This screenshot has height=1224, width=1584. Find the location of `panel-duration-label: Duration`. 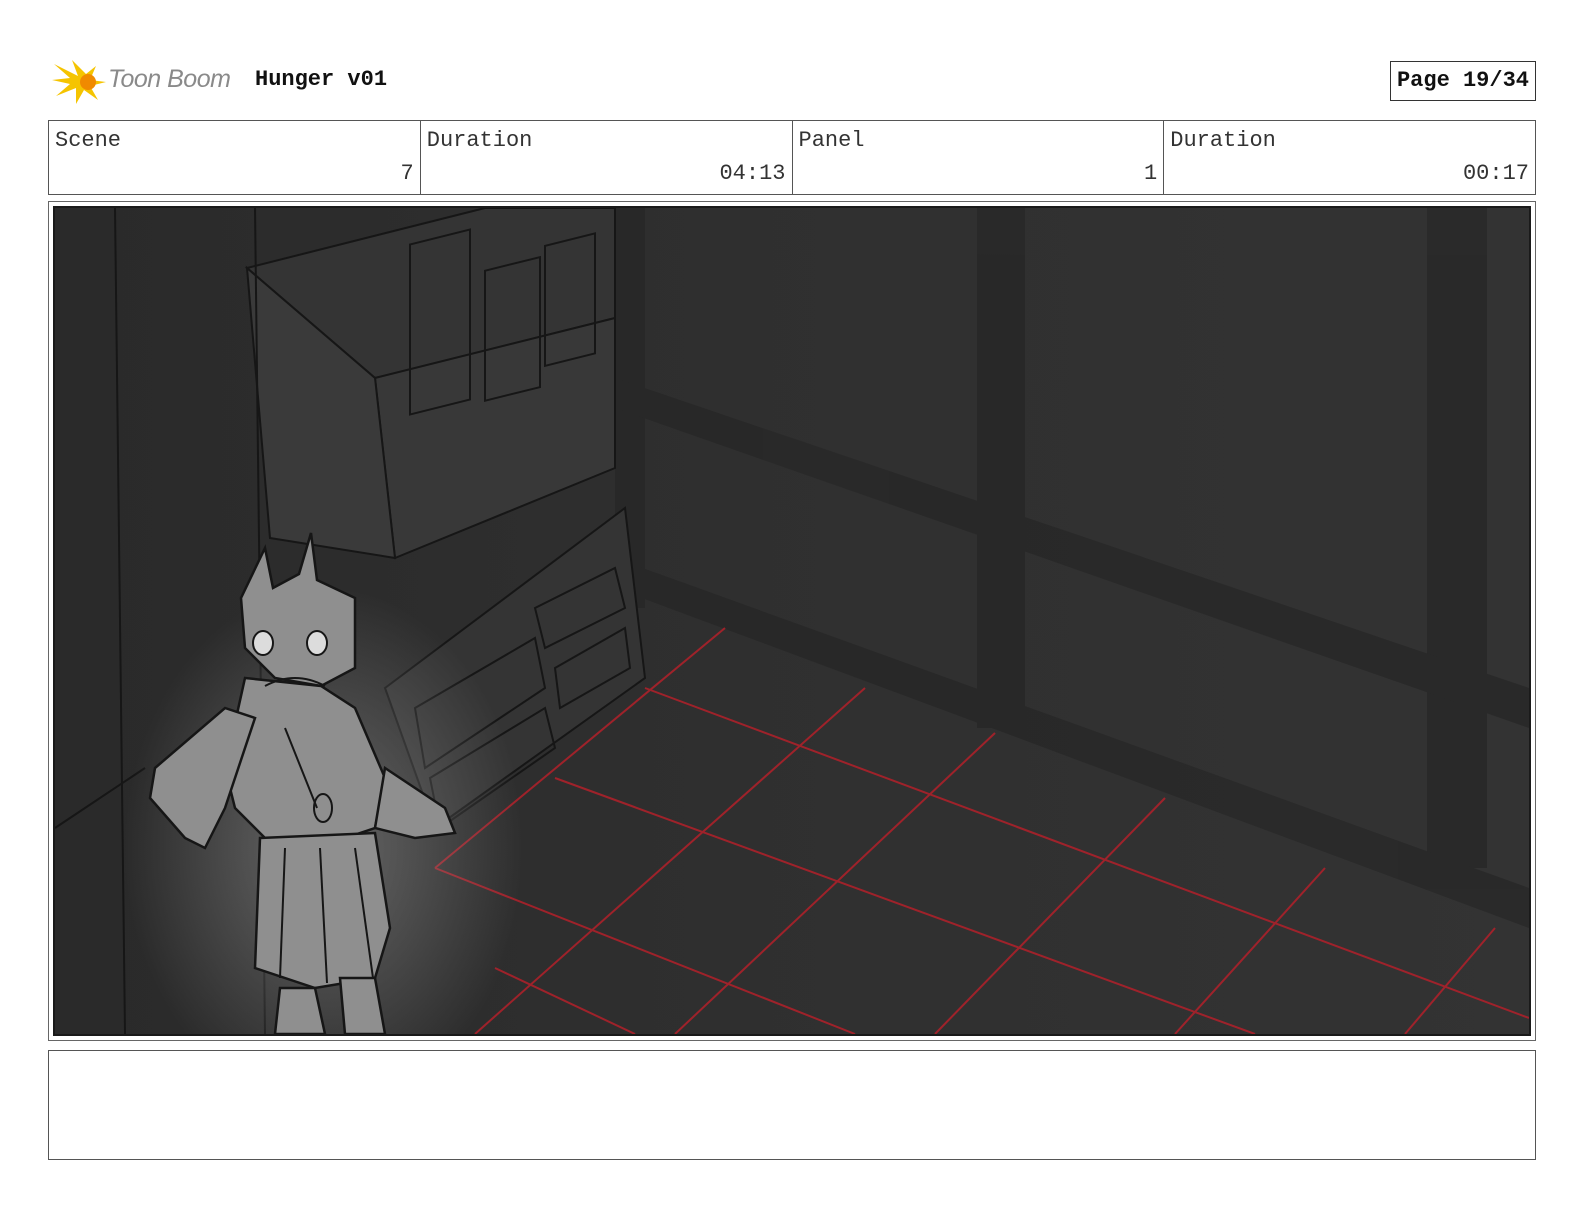

panel-duration-label: Duration is located at coordinates (1223, 140).